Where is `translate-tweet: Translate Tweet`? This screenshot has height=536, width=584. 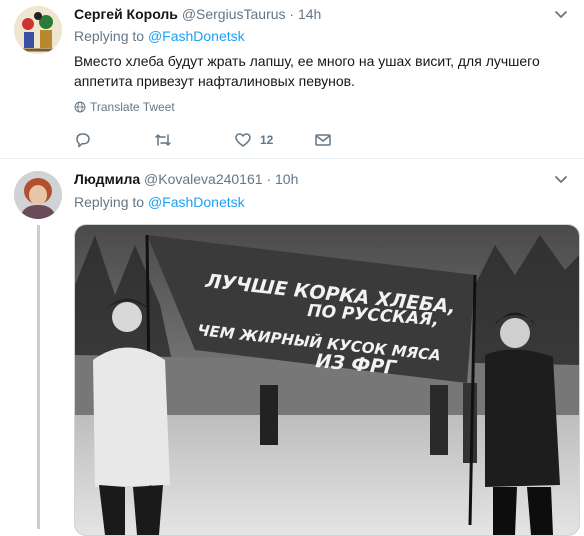
translate-tweet: Translate Tweet is located at coordinates (124, 107).